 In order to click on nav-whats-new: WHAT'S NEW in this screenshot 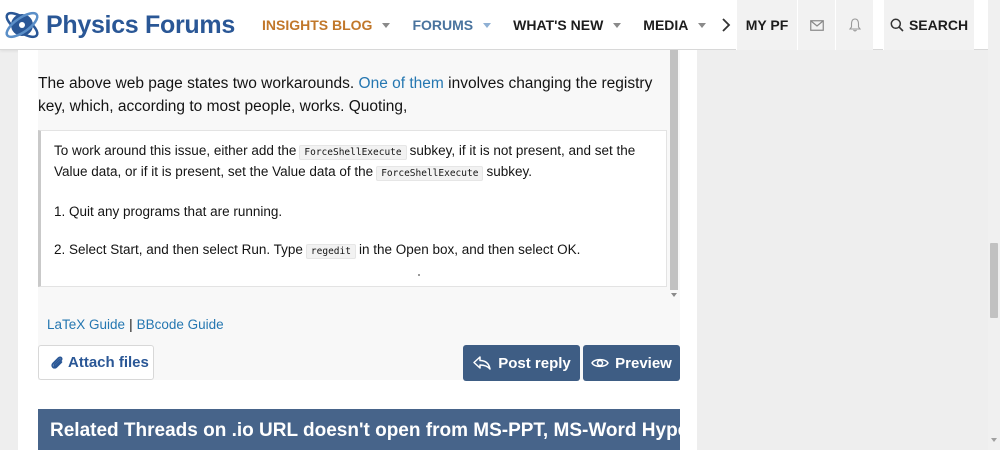, I will do `click(567, 25)`.